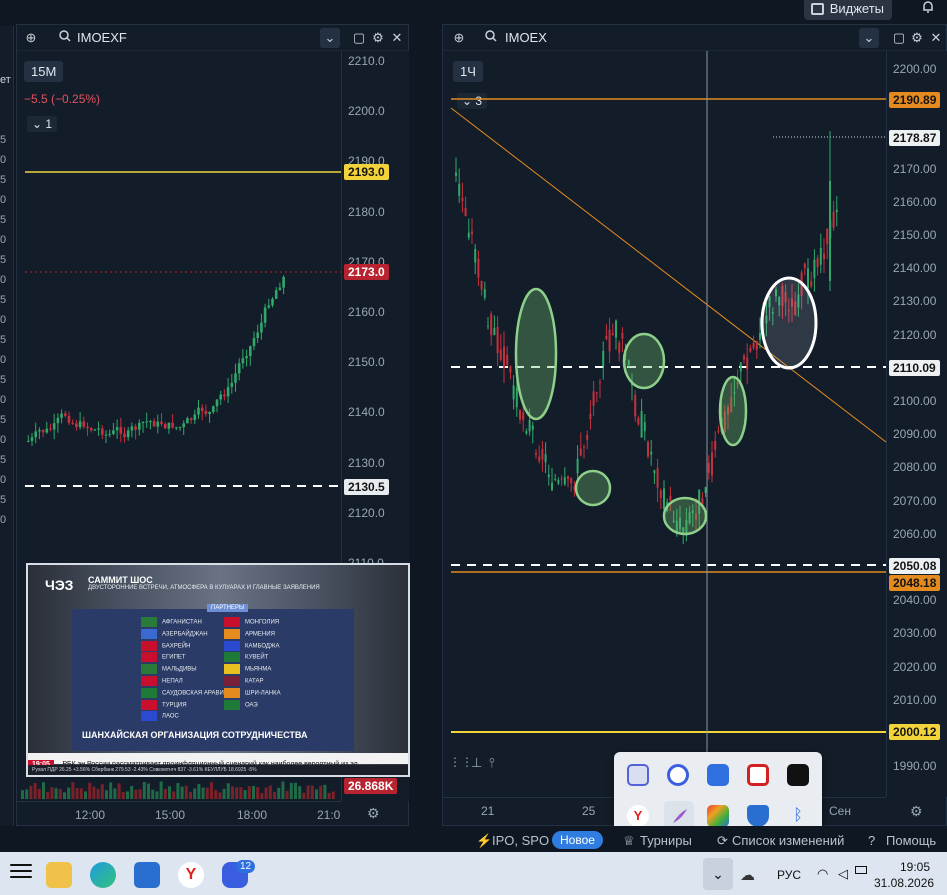 The image size is (947, 895). I want to click on cloud-icon: ☁, so click(747, 875).